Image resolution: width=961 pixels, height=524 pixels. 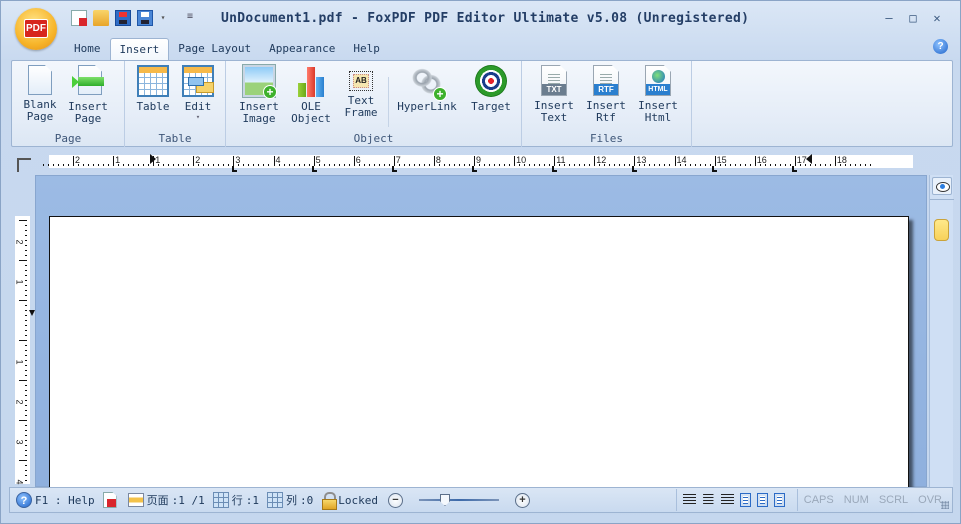 I want to click on insert-text-button: TXT Insert Text, so click(x=554, y=94).